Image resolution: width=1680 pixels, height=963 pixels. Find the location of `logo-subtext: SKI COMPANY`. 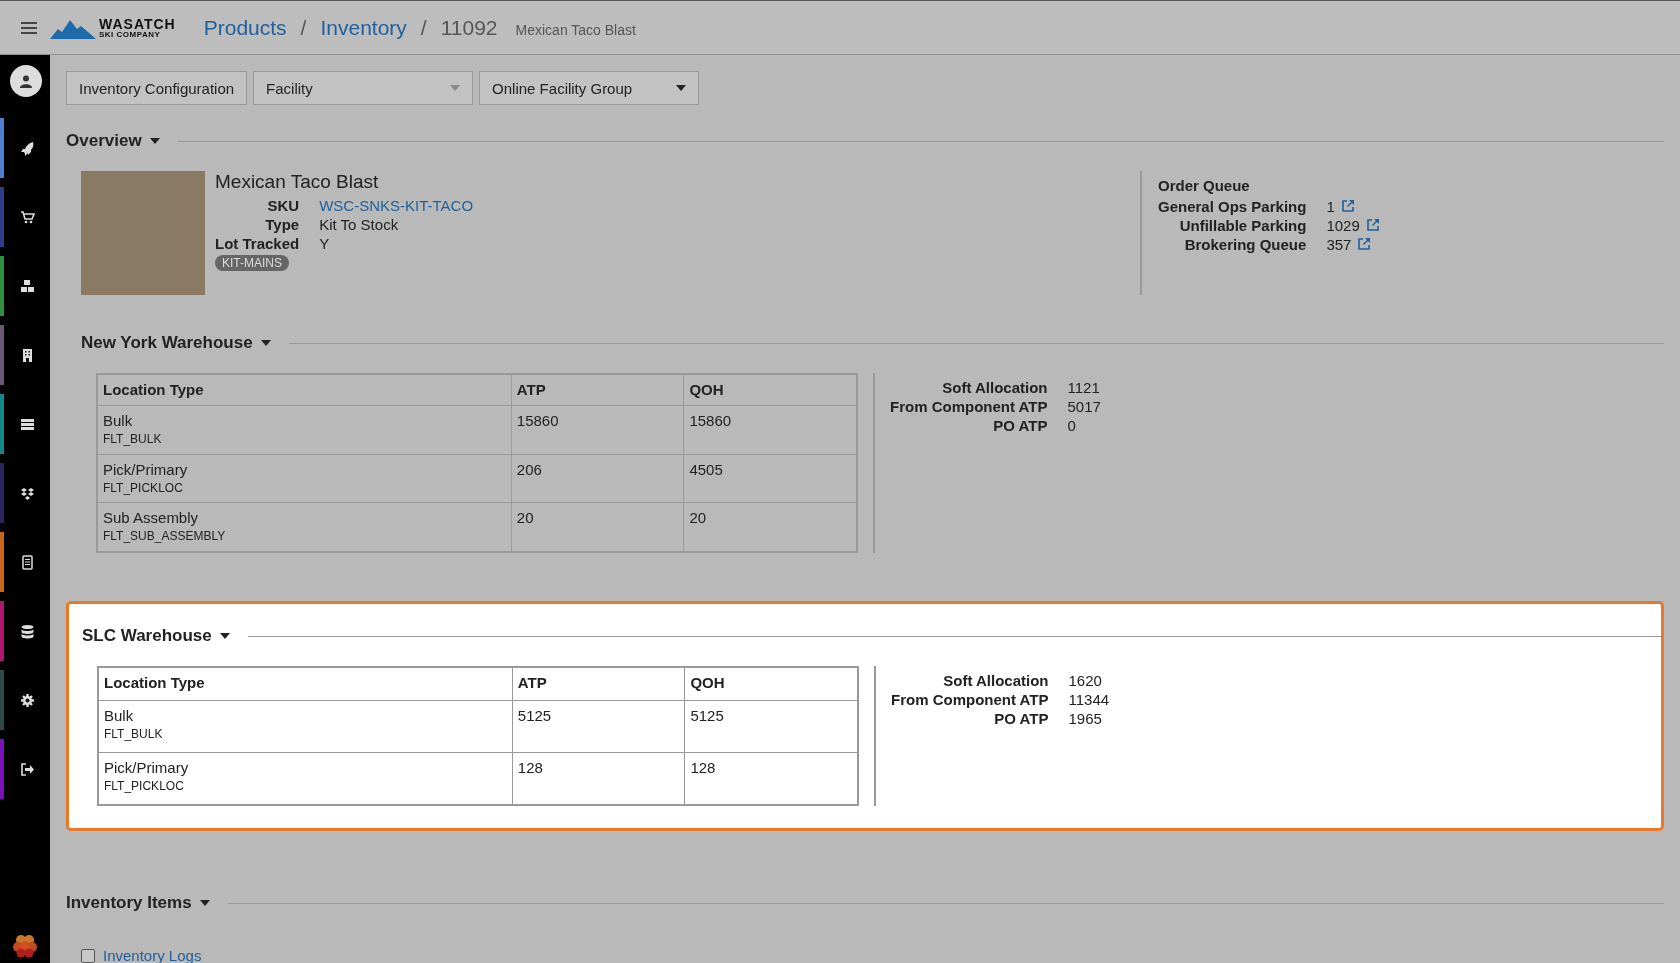

logo-subtext: SKI COMPANY is located at coordinates (130, 34).